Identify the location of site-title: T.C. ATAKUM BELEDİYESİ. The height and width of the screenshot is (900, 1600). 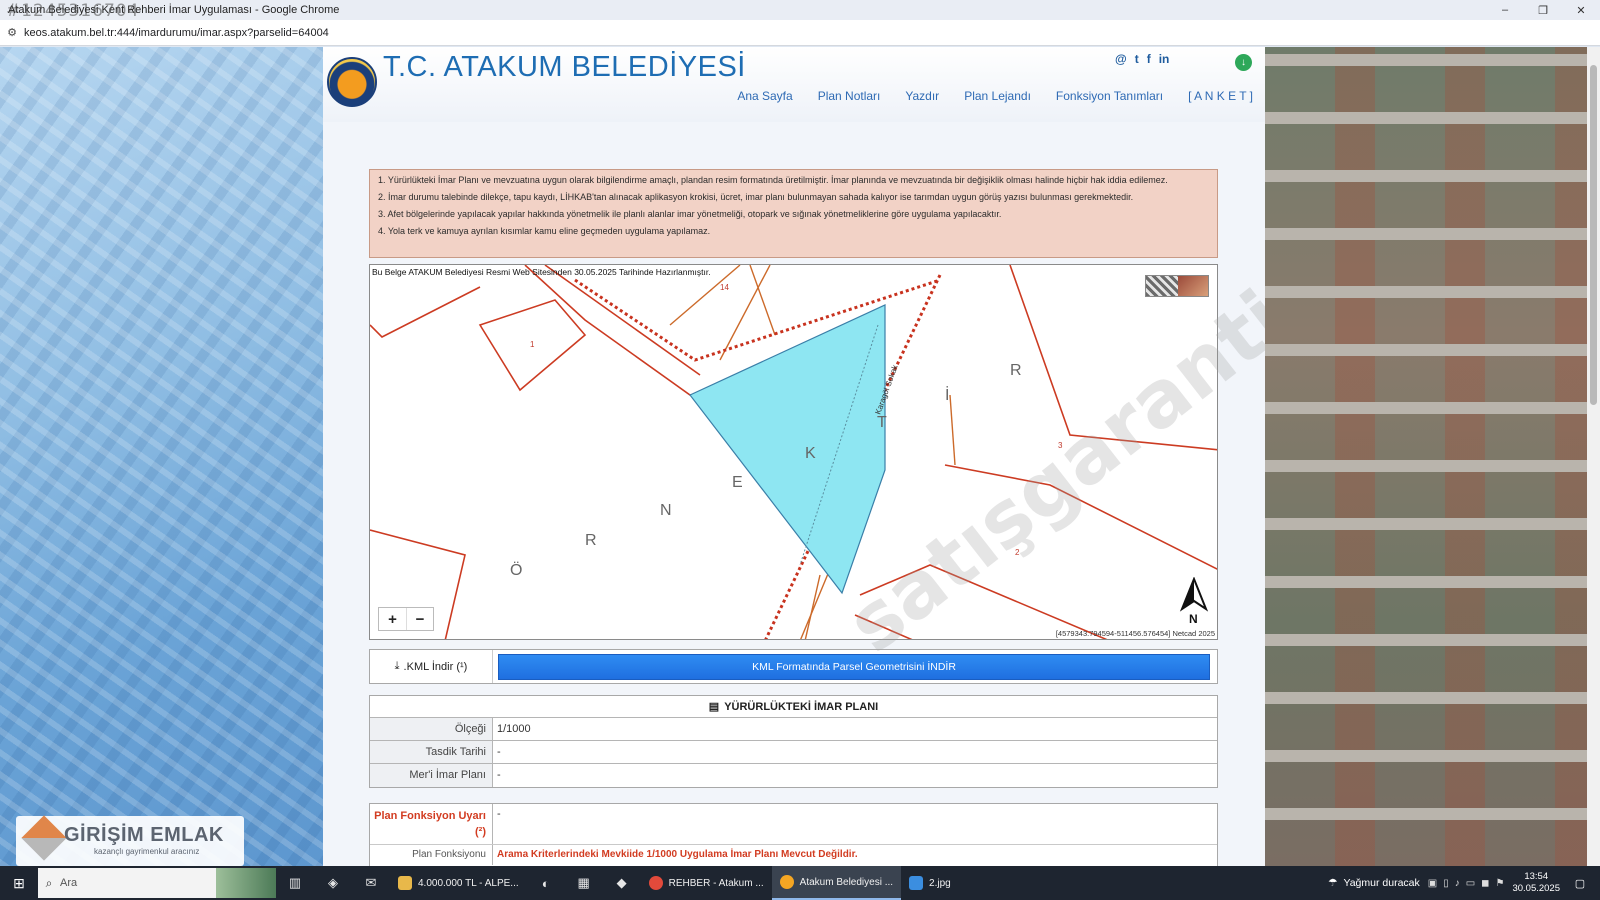
(564, 67).